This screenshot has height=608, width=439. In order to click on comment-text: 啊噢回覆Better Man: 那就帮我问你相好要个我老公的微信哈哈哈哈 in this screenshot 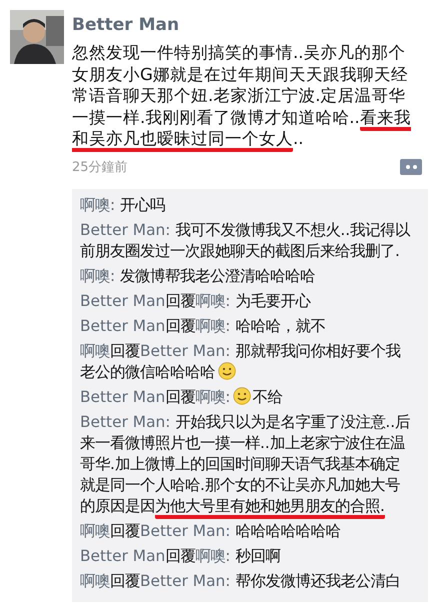, I will do `click(241, 362)`.